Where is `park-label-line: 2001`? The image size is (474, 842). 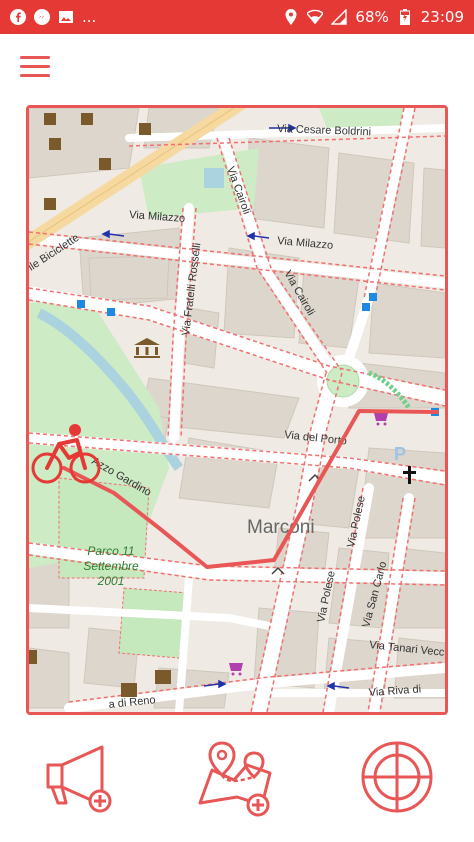 park-label-line: 2001 is located at coordinates (111, 581).